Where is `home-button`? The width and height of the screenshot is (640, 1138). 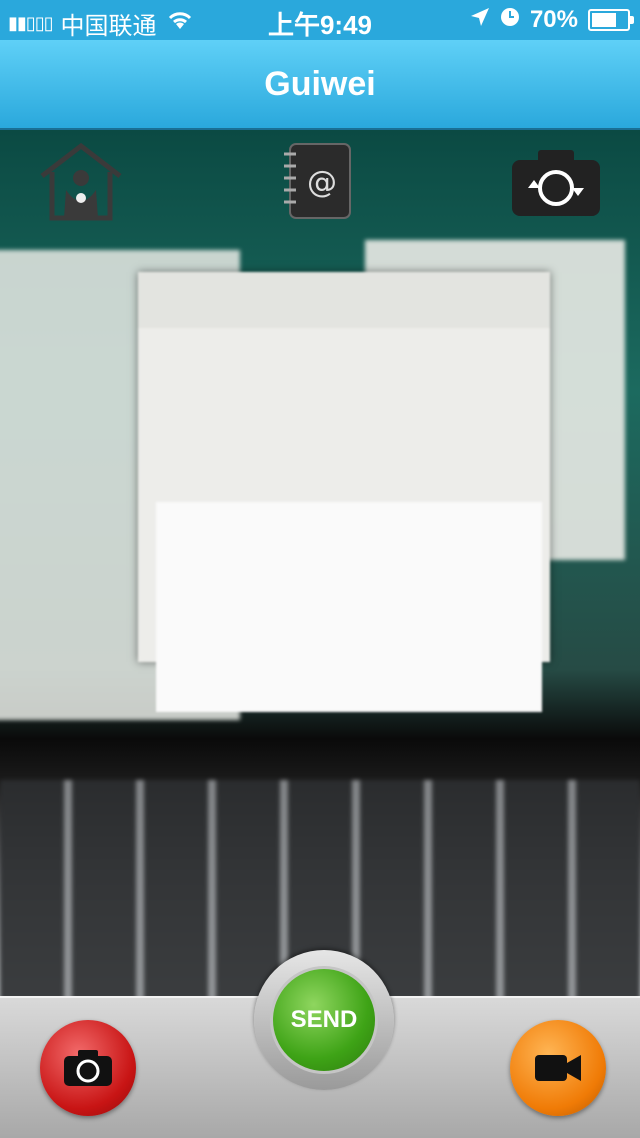
home-button is located at coordinates (81, 182).